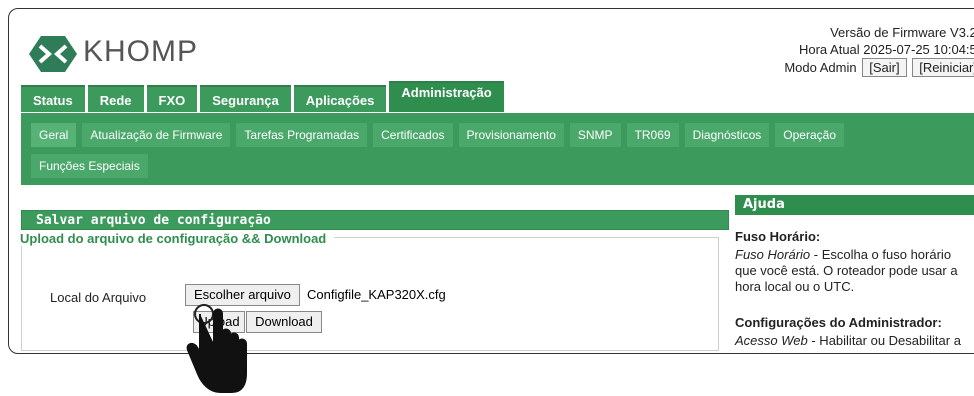 This screenshot has width=974, height=396. What do you see at coordinates (242, 295) in the screenshot?
I see `choose-file-button: Escolher arquivo` at bounding box center [242, 295].